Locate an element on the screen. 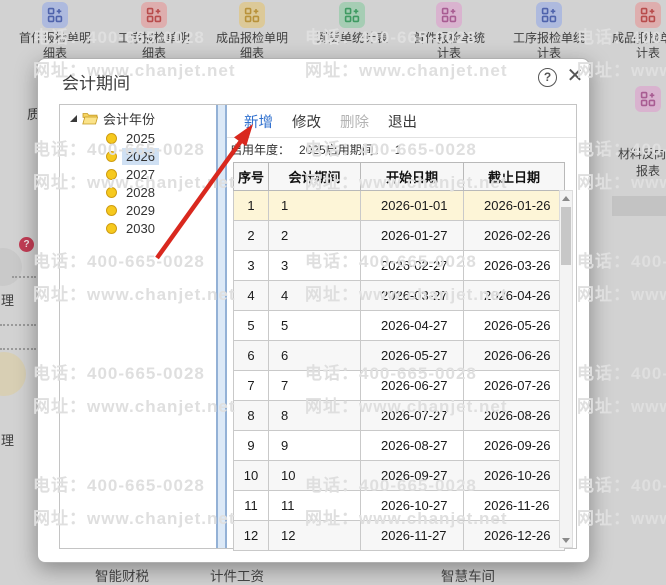  table-row: 4 4 2026-03-27 2026-04-26 is located at coordinates (399, 295).